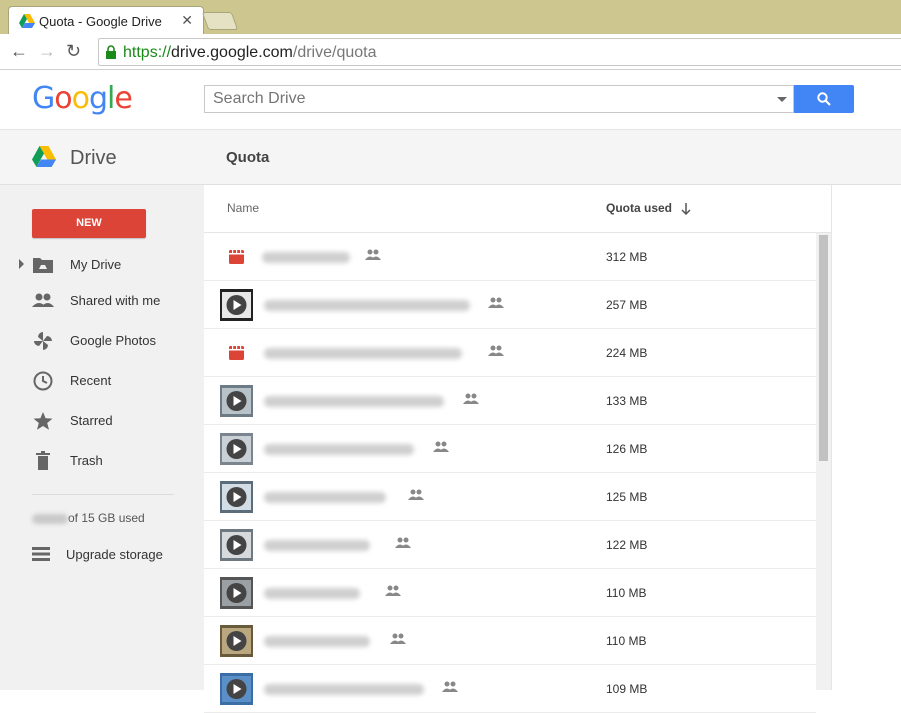 The image size is (901, 713). I want to click on tab-active: Quota - Google Drive ✕, so click(106, 20).